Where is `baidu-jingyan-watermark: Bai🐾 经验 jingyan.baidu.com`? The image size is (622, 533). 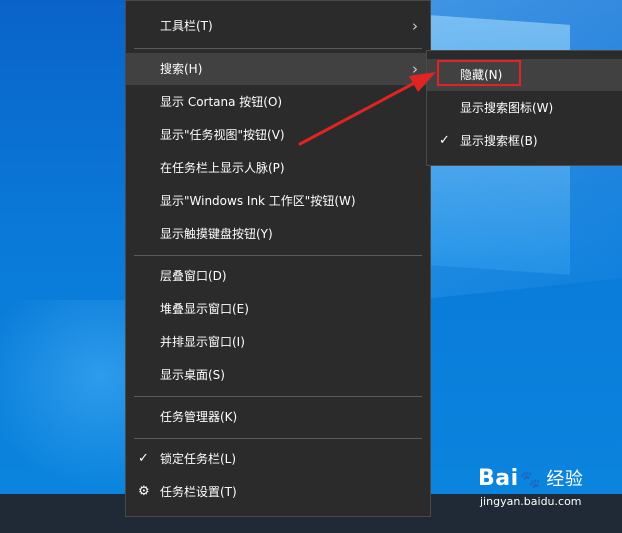
baidu-jingyan-watermark: Bai🐾 经验 jingyan.baidu.com is located at coordinates (548, 497).